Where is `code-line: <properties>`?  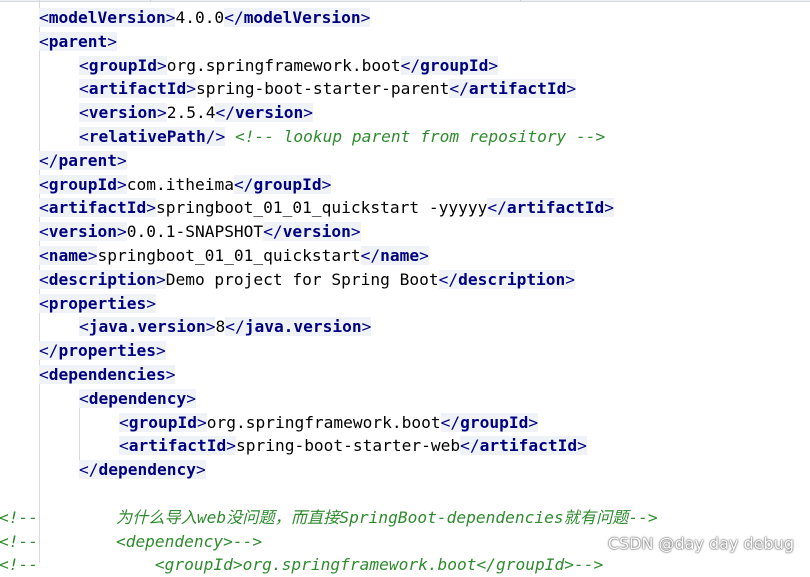
code-line: <properties> is located at coordinates (97, 304).